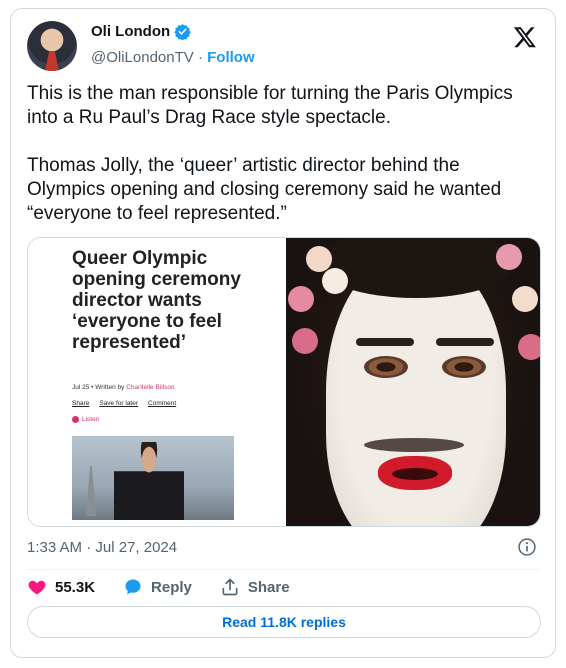 This screenshot has height=668, width=566. Describe the element at coordinates (416, 268) in the screenshot. I see `hair-shape` at that location.